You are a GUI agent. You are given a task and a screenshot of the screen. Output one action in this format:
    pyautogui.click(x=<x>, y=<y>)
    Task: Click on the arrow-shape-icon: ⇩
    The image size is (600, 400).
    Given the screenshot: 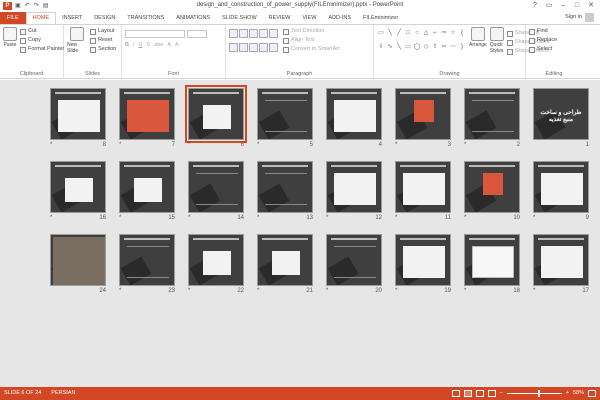 What is the action you would take?
    pyautogui.click(x=381, y=47)
    